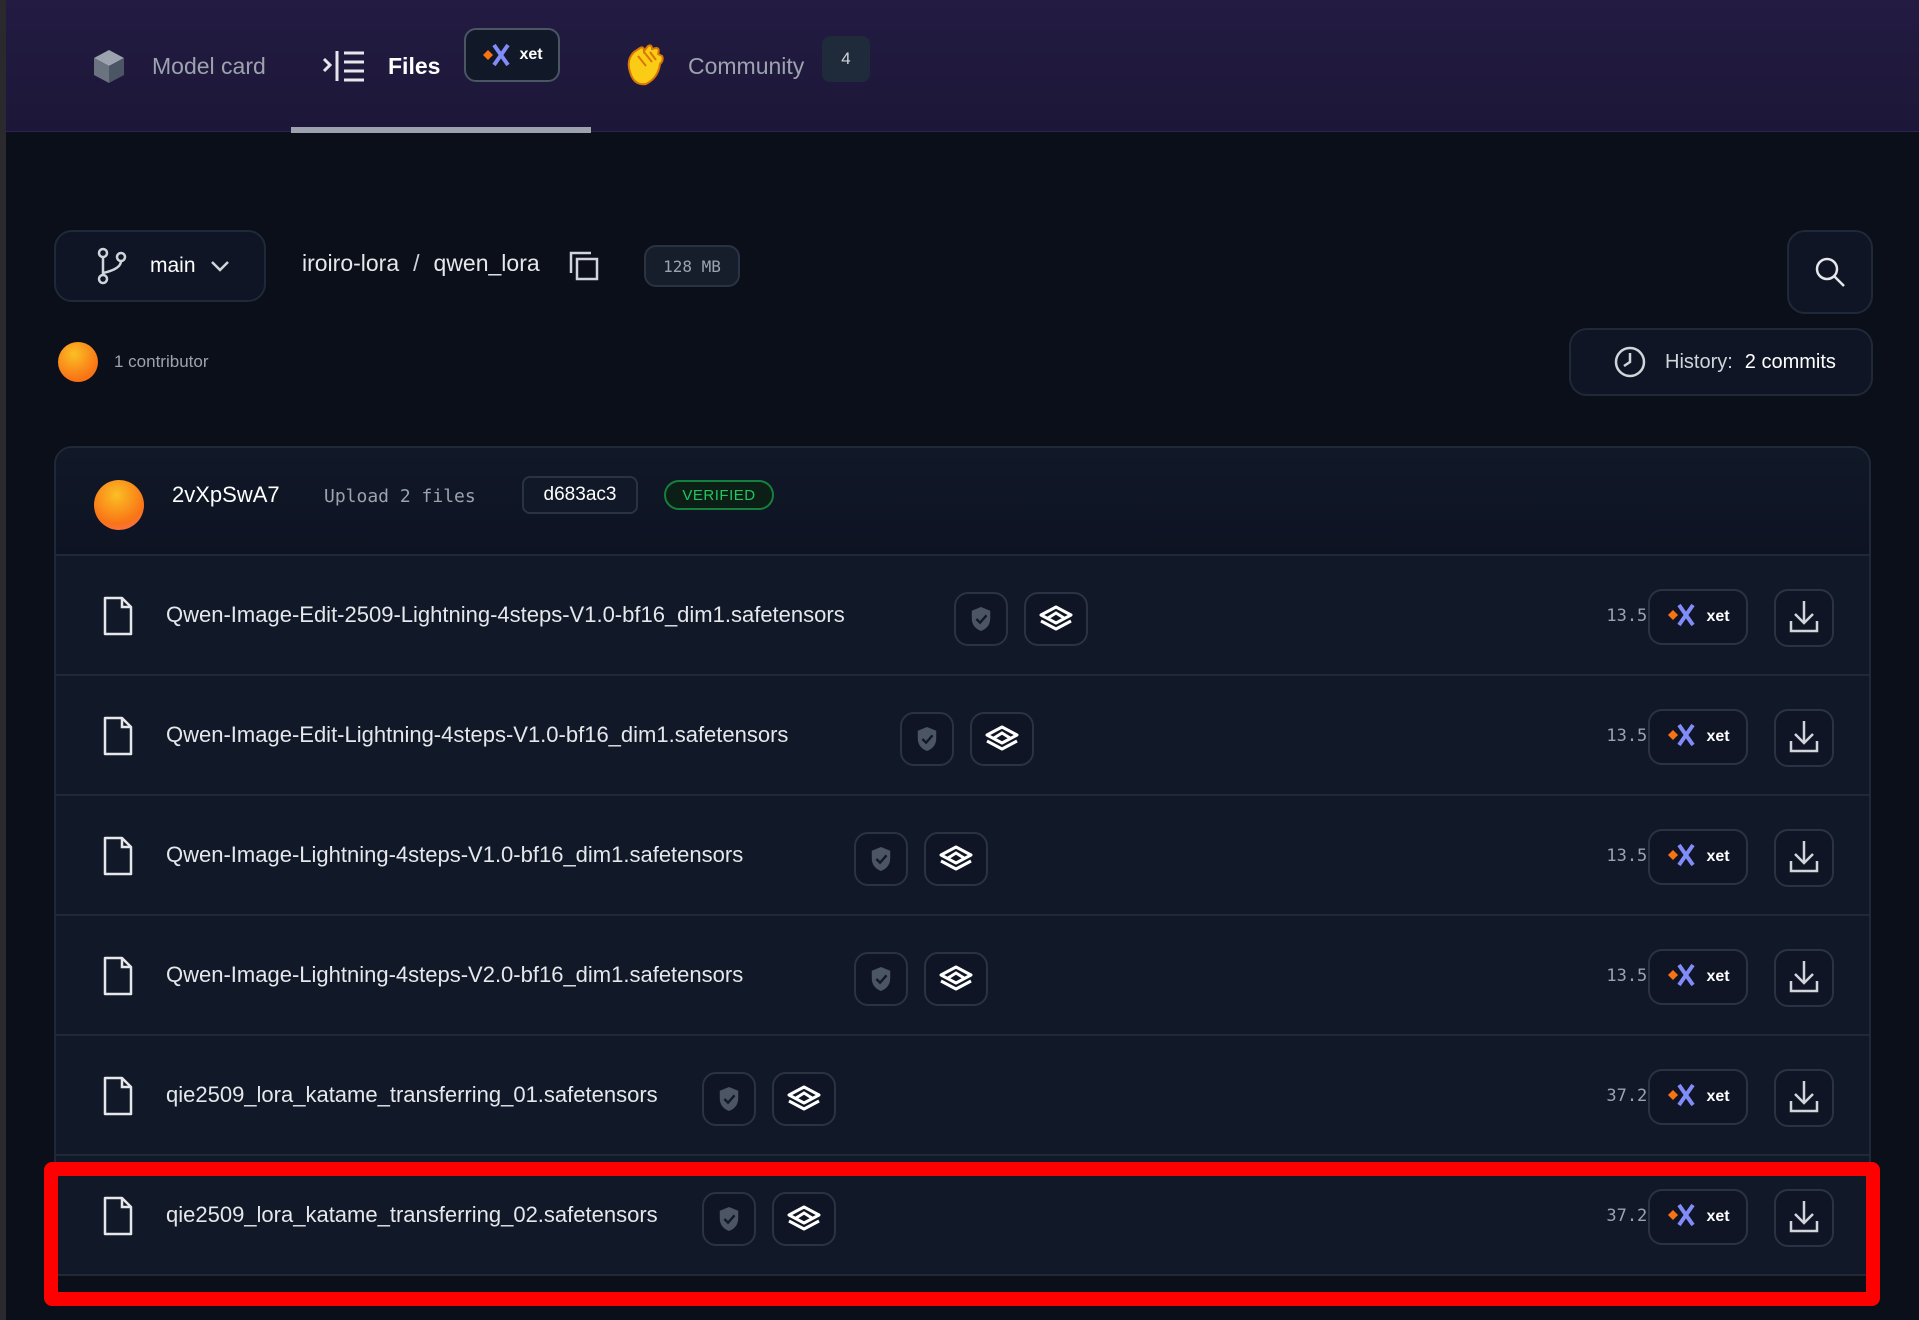 The image size is (1919, 1320). Describe the element at coordinates (112, 266) in the screenshot. I see `git-branch-icon` at that location.